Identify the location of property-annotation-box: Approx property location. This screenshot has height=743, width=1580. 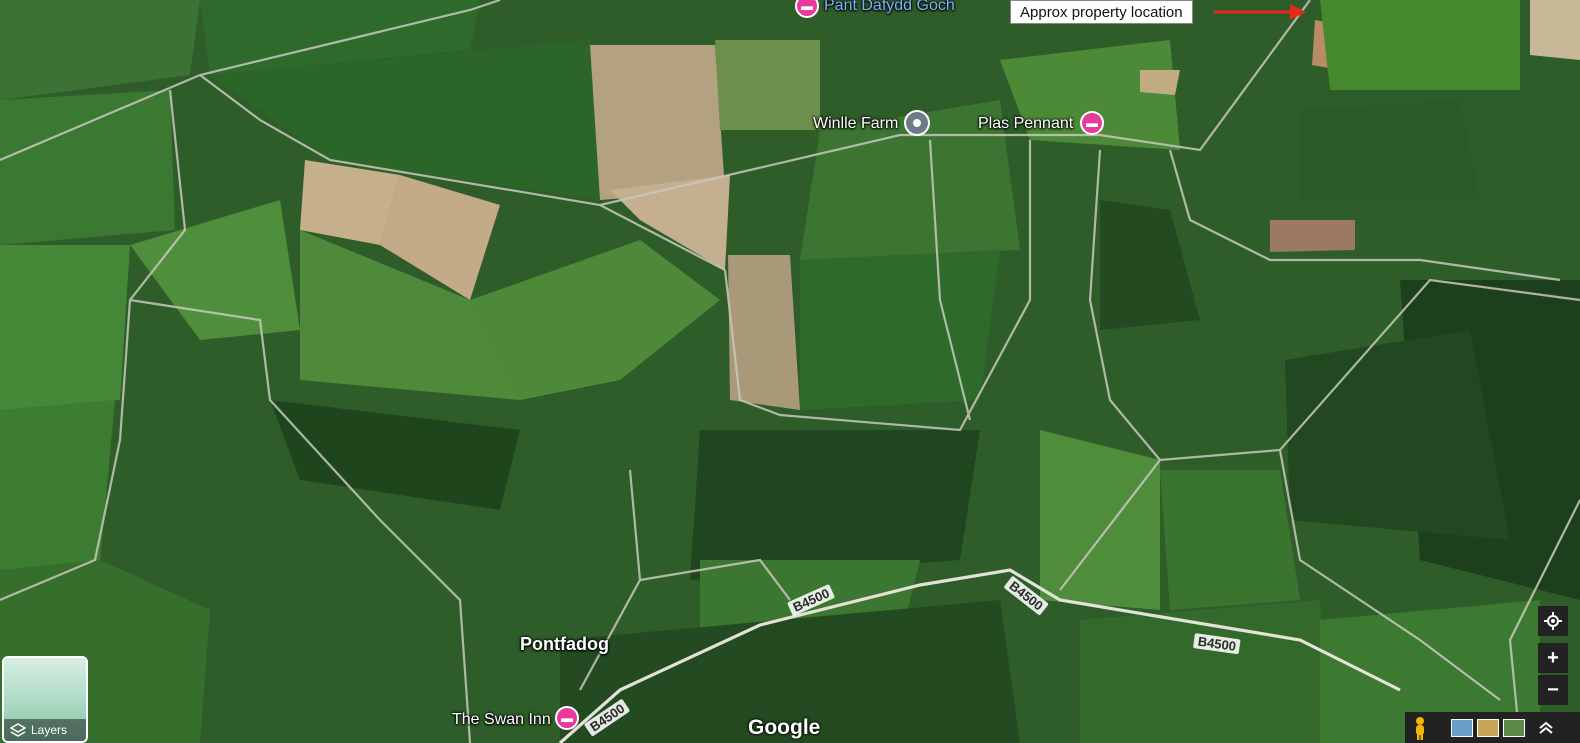
(1101, 12).